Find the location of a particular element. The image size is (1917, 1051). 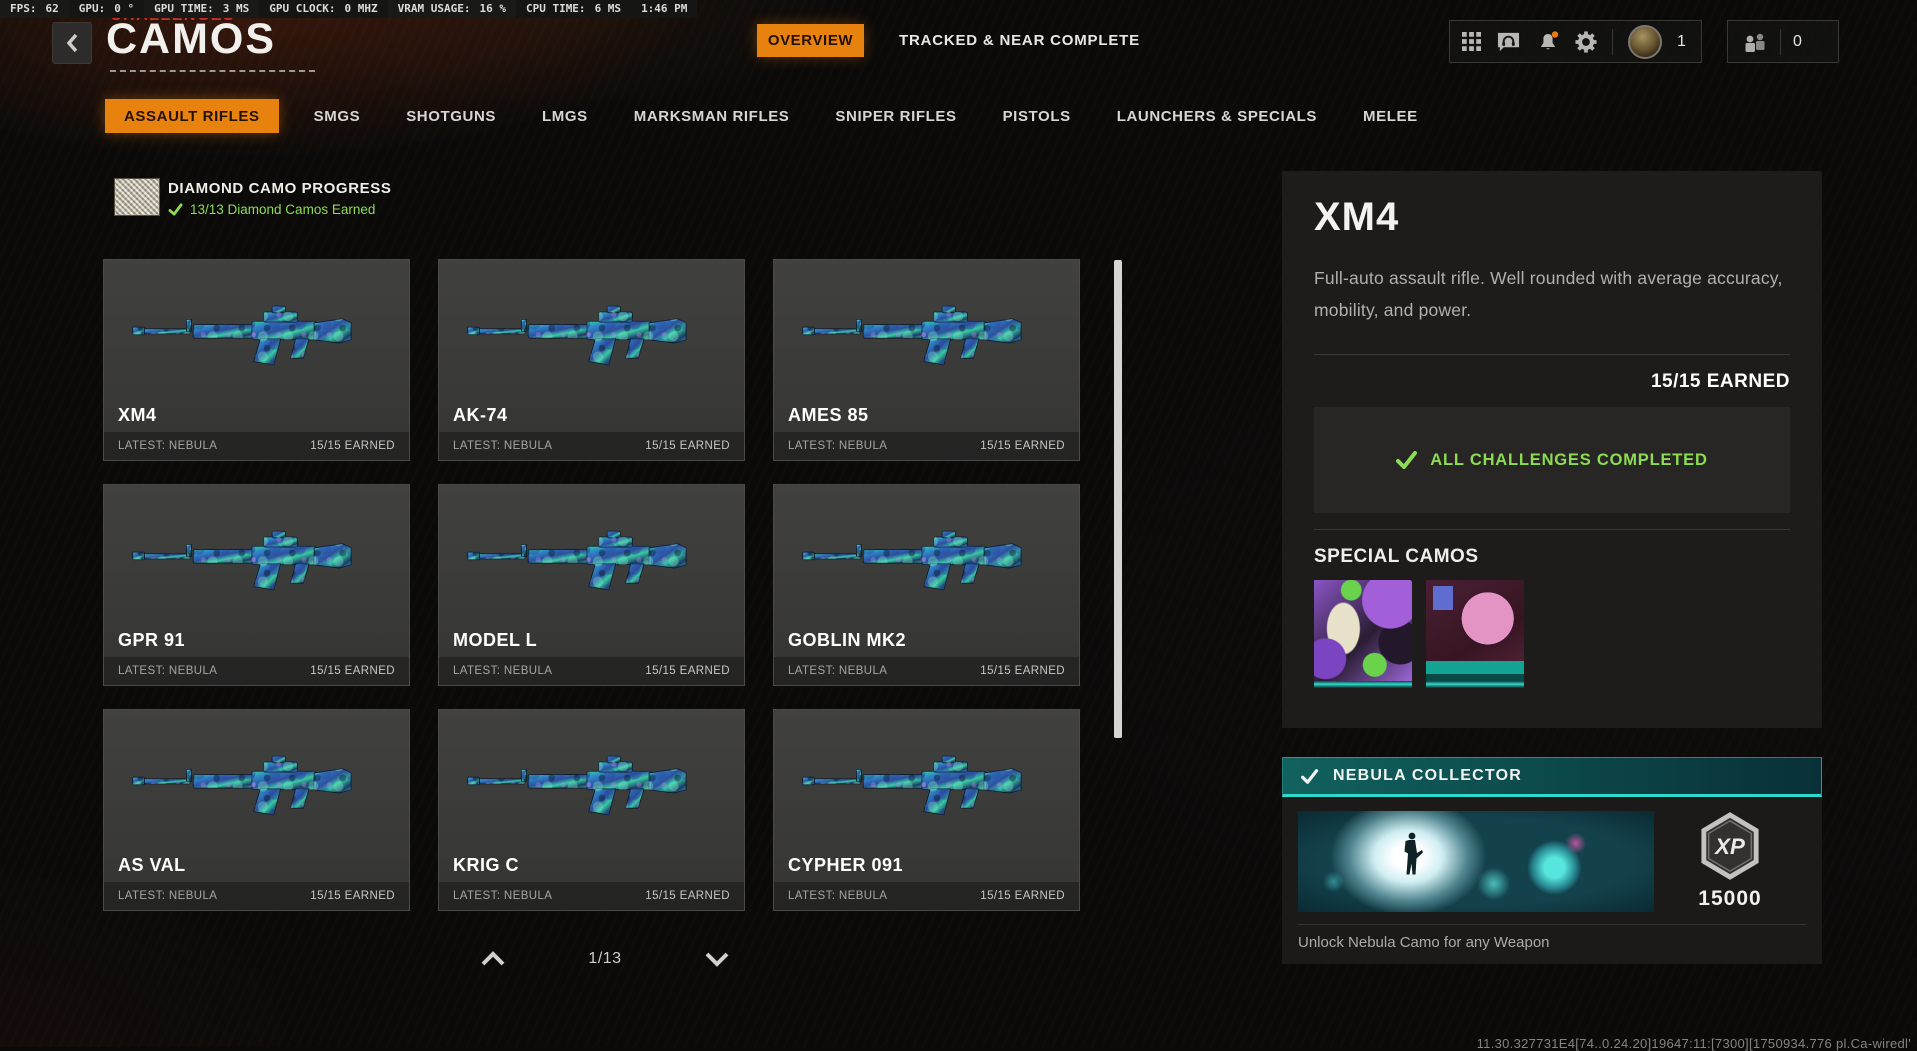

notification-dot is located at coordinates (1555, 34).